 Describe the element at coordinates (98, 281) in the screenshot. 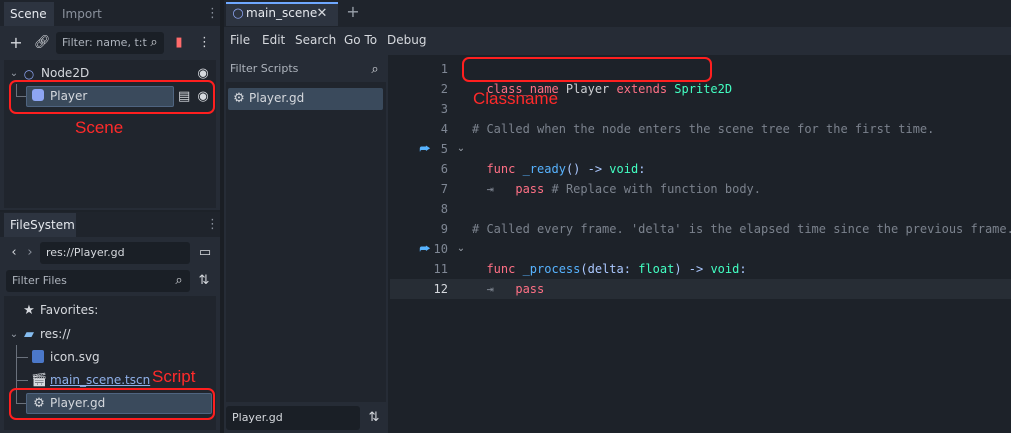

I see `filter-files-input: Filter Files` at that location.